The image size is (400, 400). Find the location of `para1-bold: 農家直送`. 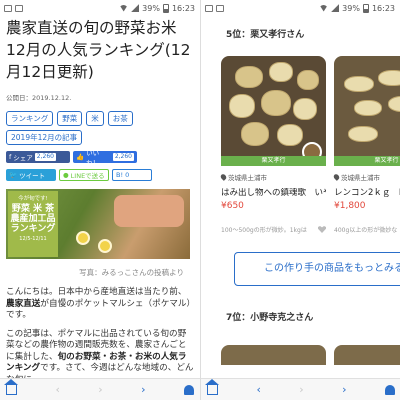

para1-bold: 農家直送 is located at coordinates (23, 303).